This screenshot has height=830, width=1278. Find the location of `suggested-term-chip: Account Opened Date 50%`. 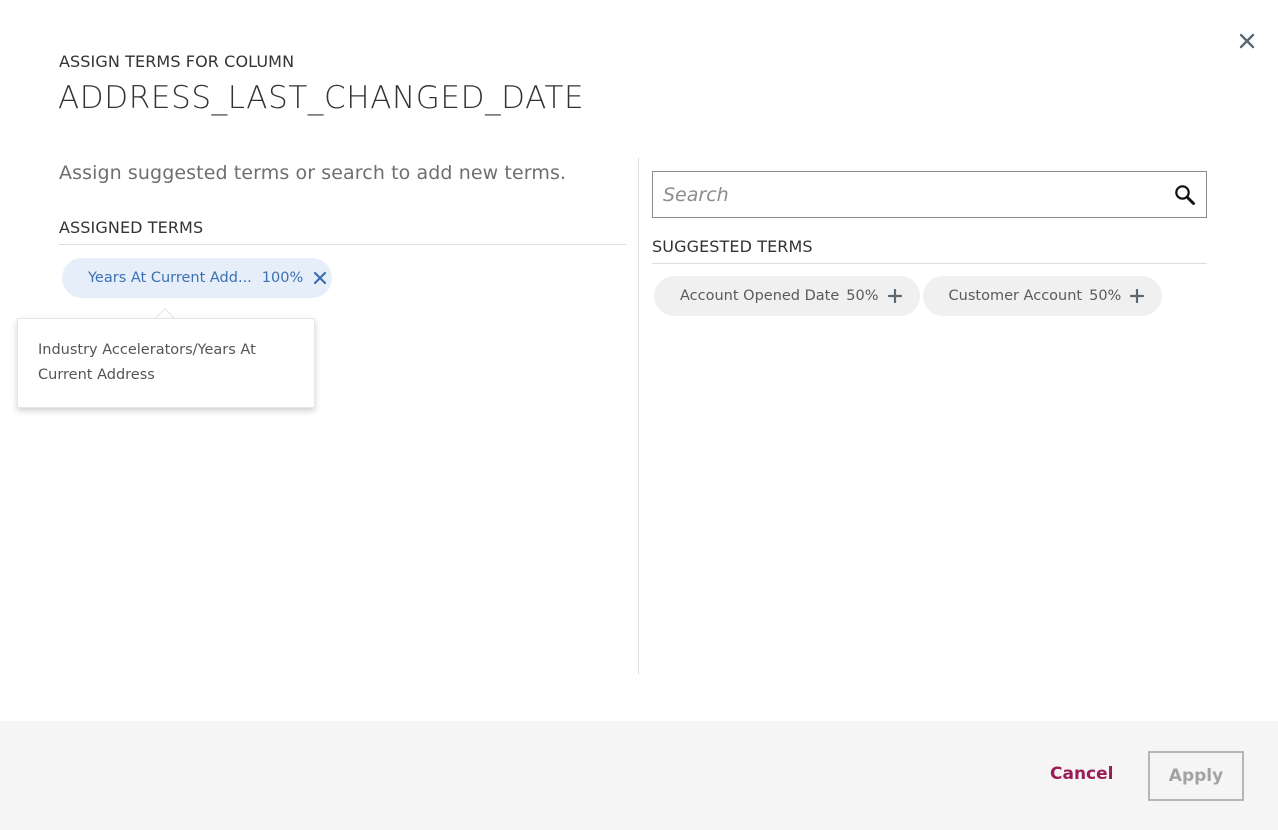

suggested-term-chip: Account Opened Date 50% is located at coordinates (787, 296).